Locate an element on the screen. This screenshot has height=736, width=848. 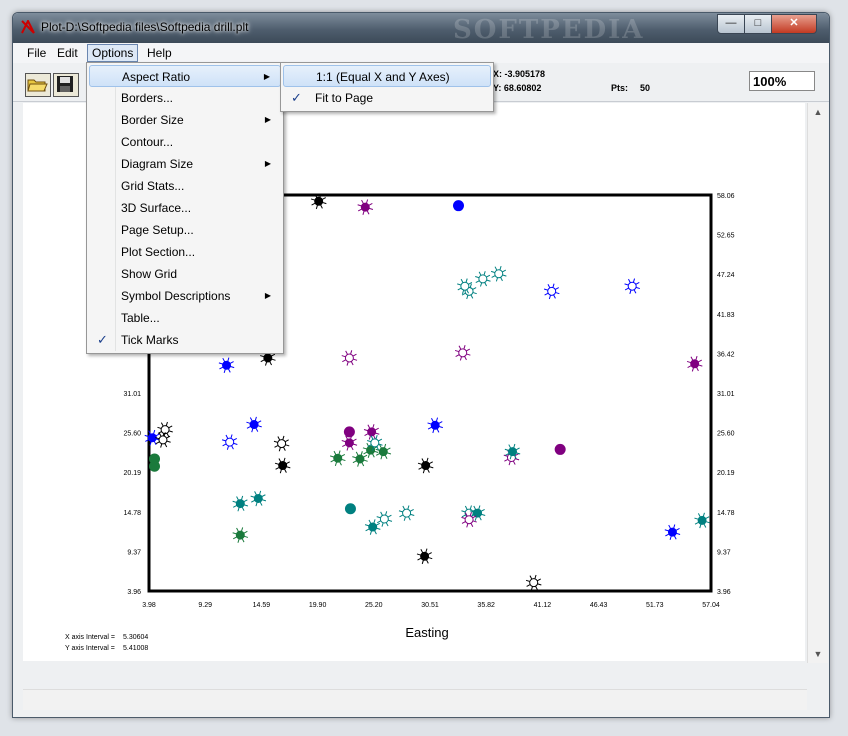
menu-item-diagram-size: Diagram Size ▶ is located at coordinates (185, 164).